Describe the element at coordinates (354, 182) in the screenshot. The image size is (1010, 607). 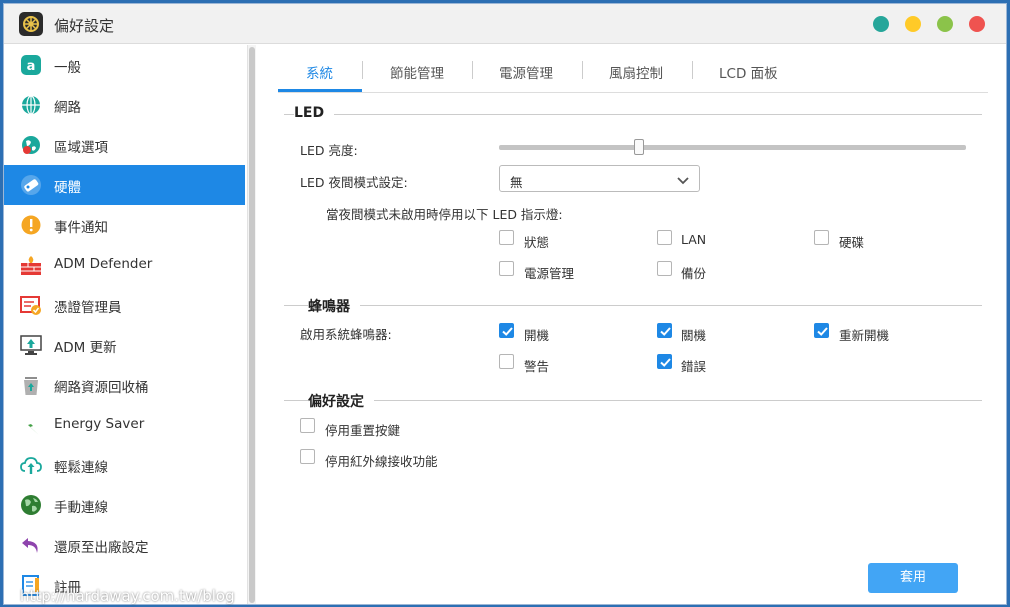
I see `led-night-mode-label: LED 夜間模式設定:` at that location.